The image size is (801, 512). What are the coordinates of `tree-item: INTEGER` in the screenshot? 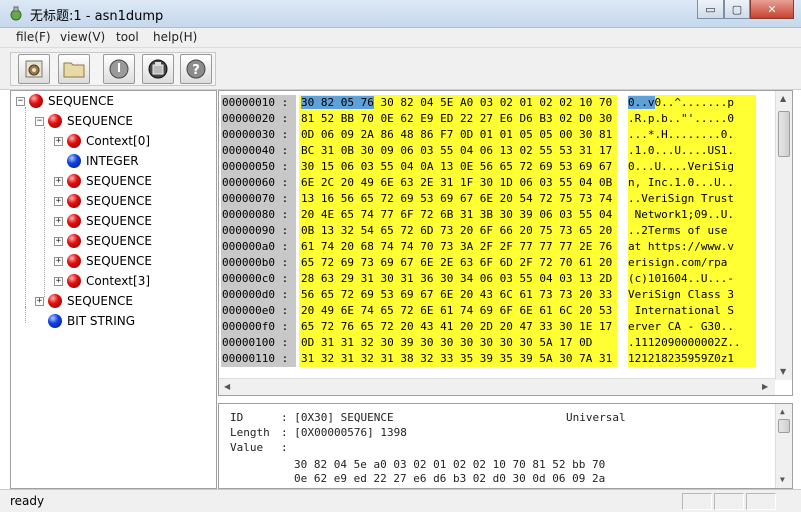 It's located at (96, 161).